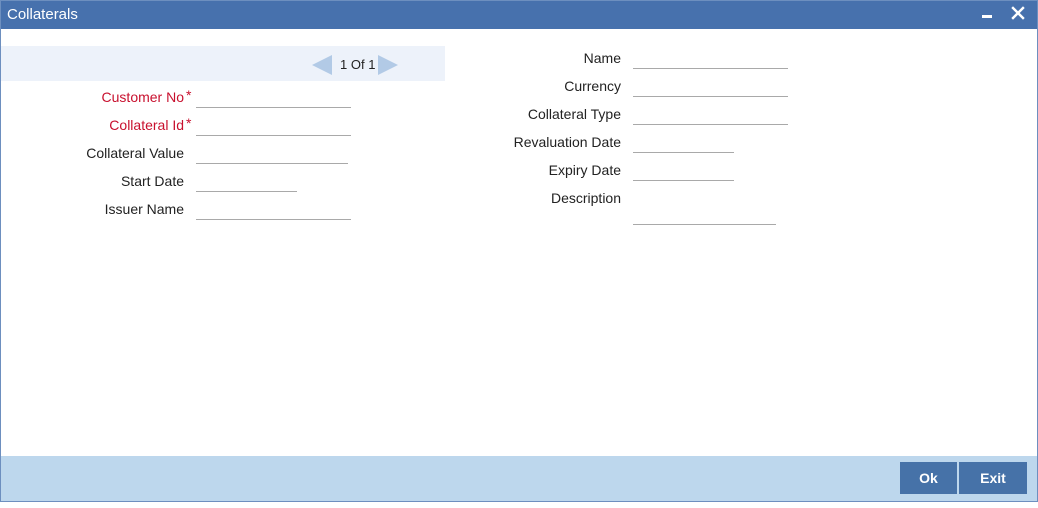  Describe the element at coordinates (223, 63) in the screenshot. I see `record-navigation-bar: 1 Of 1` at that location.